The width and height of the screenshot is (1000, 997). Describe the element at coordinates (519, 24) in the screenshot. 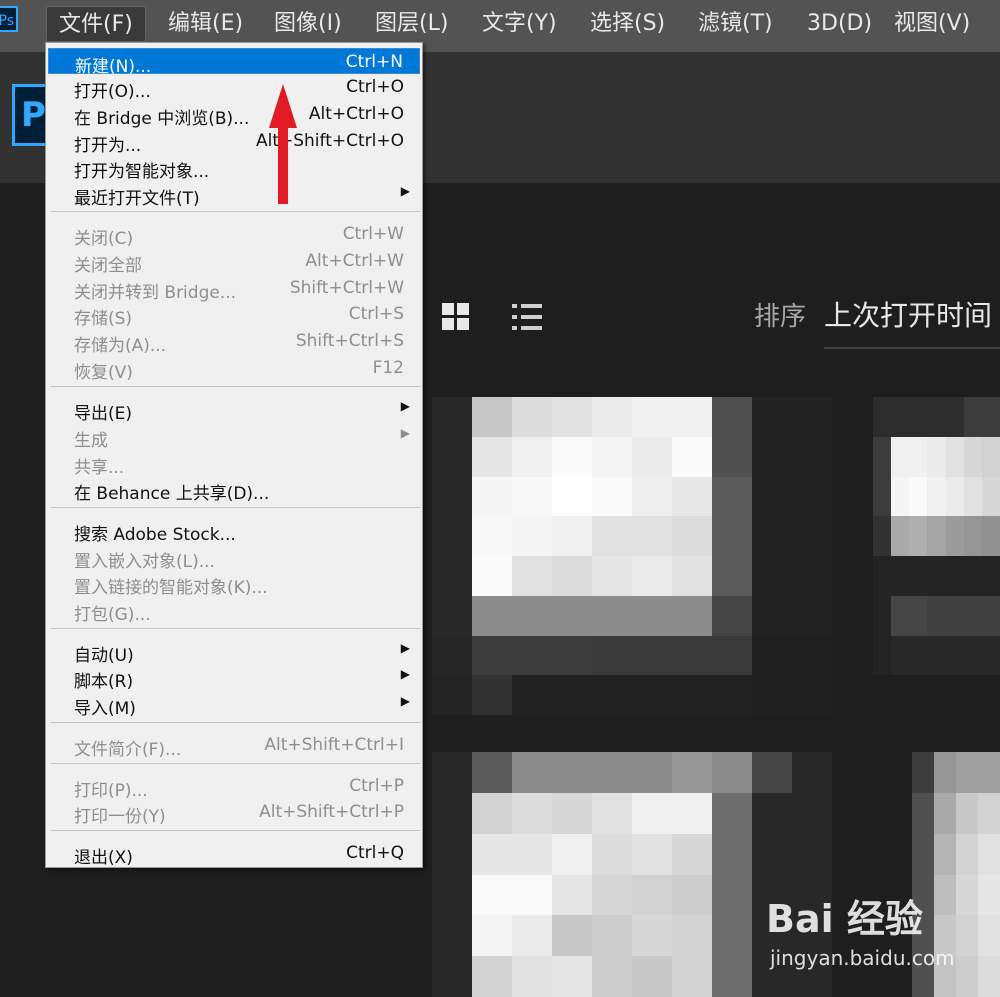

I see `menubar-item: 文字(Y)` at that location.